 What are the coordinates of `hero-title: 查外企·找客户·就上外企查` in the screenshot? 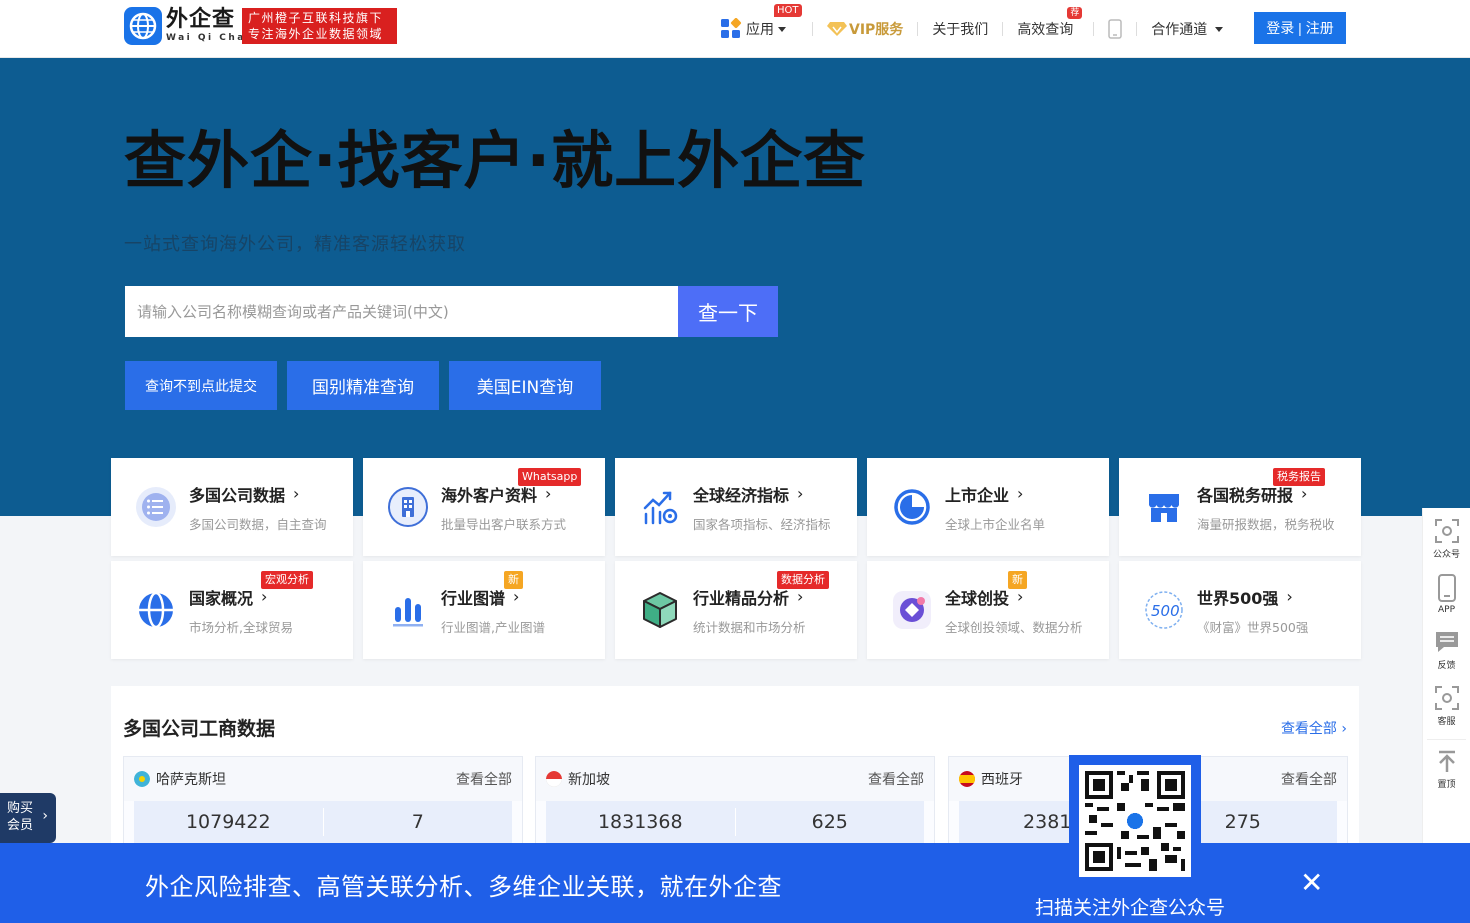 It's located at (495, 160).